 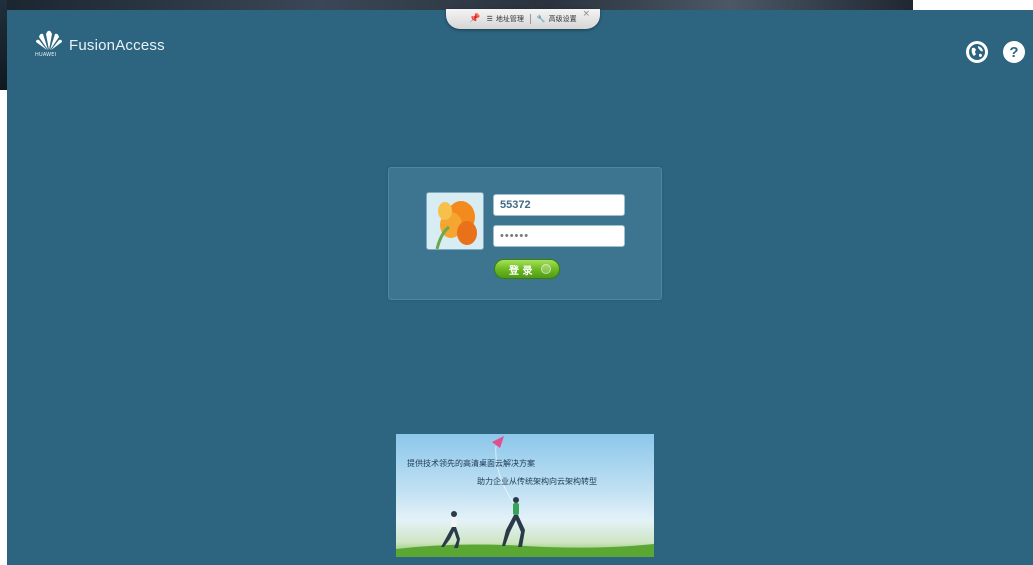 I want to click on brand: HUAWEI FusionAccess, so click(x=100, y=45).